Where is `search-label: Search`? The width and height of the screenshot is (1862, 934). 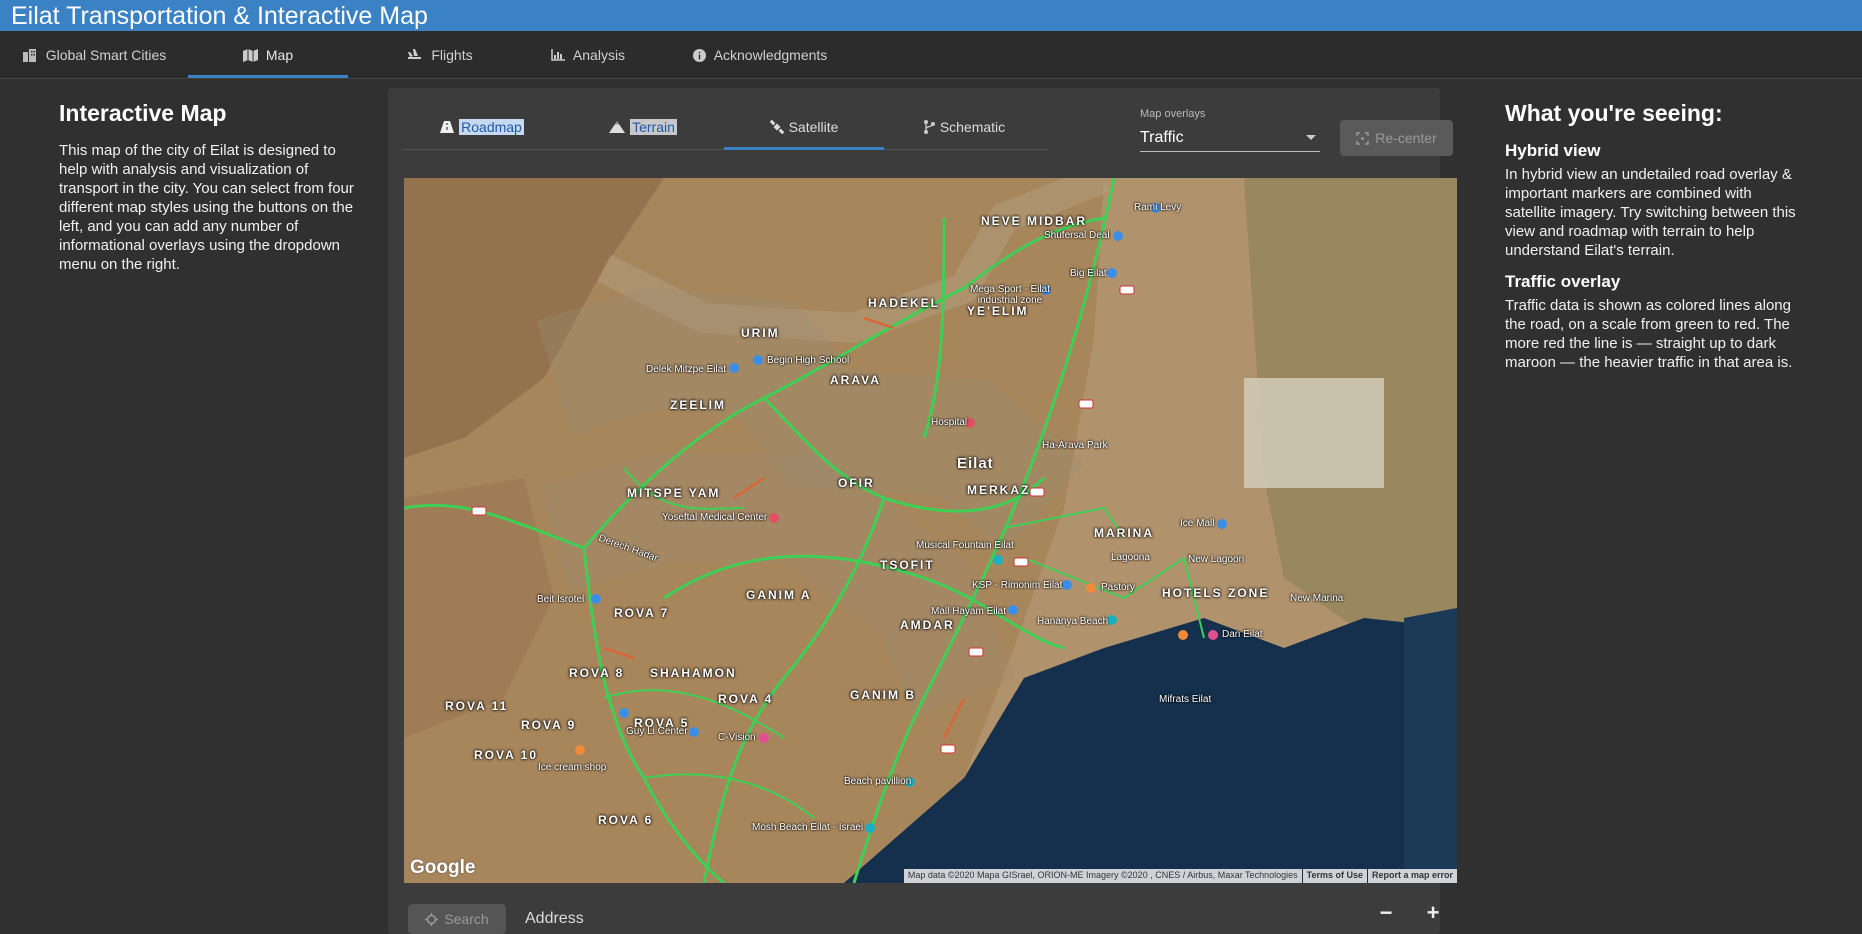 search-label: Search is located at coordinates (466, 919).